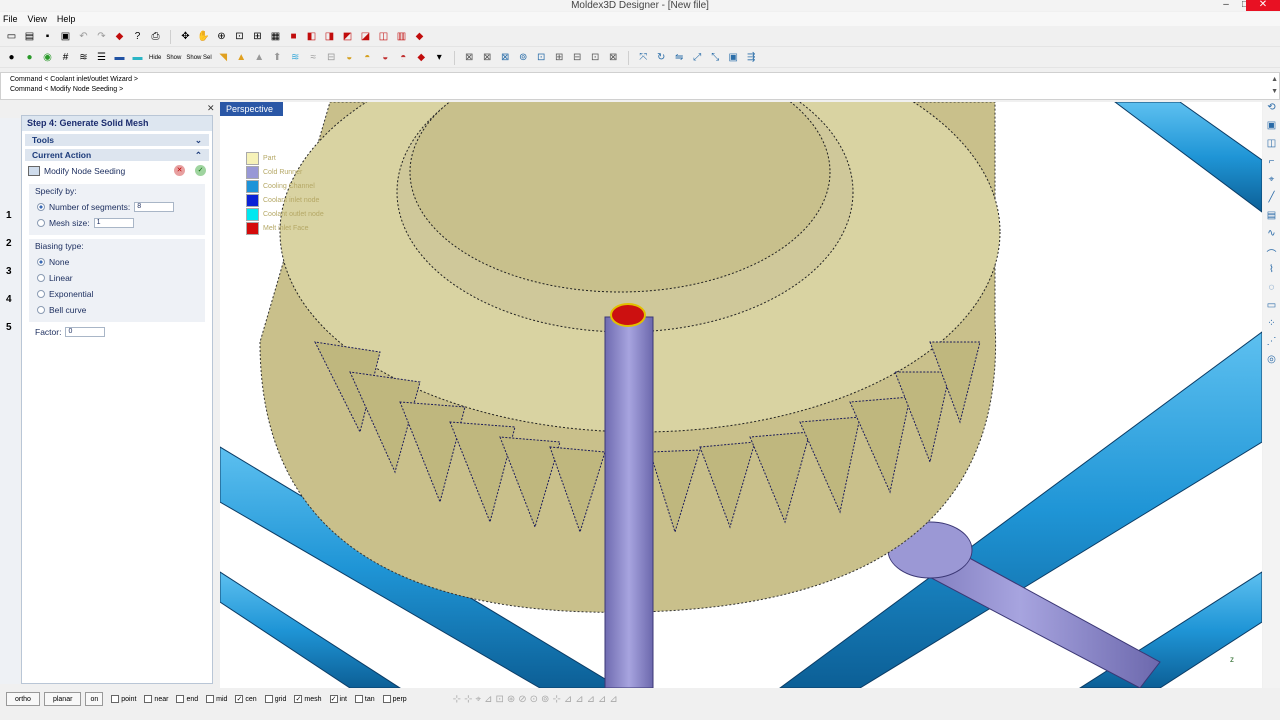 This screenshot has width=1280, height=720. I want to click on mesh-tool-icon: ⇶, so click(751, 57).